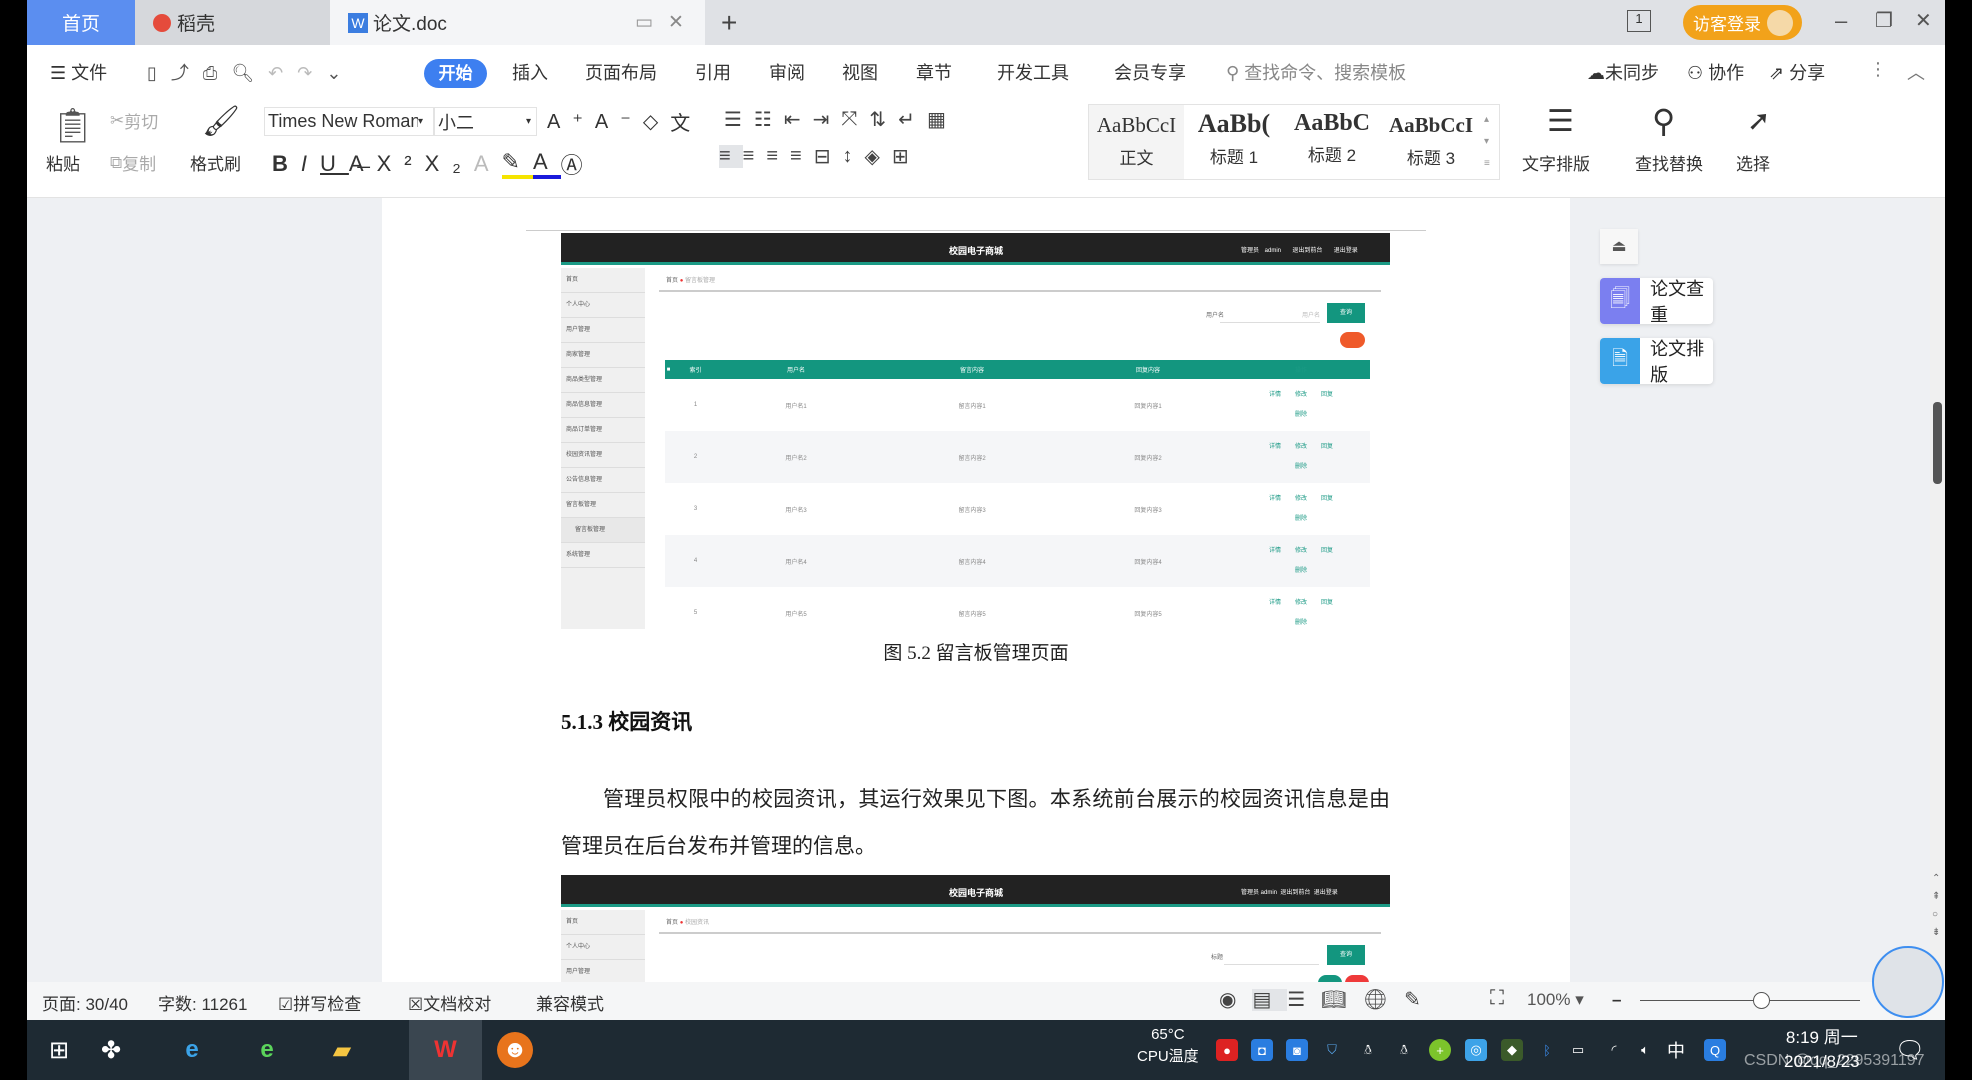  What do you see at coordinates (515, 1050) in the screenshot?
I see `app-avatar-icon: ☻` at bounding box center [515, 1050].